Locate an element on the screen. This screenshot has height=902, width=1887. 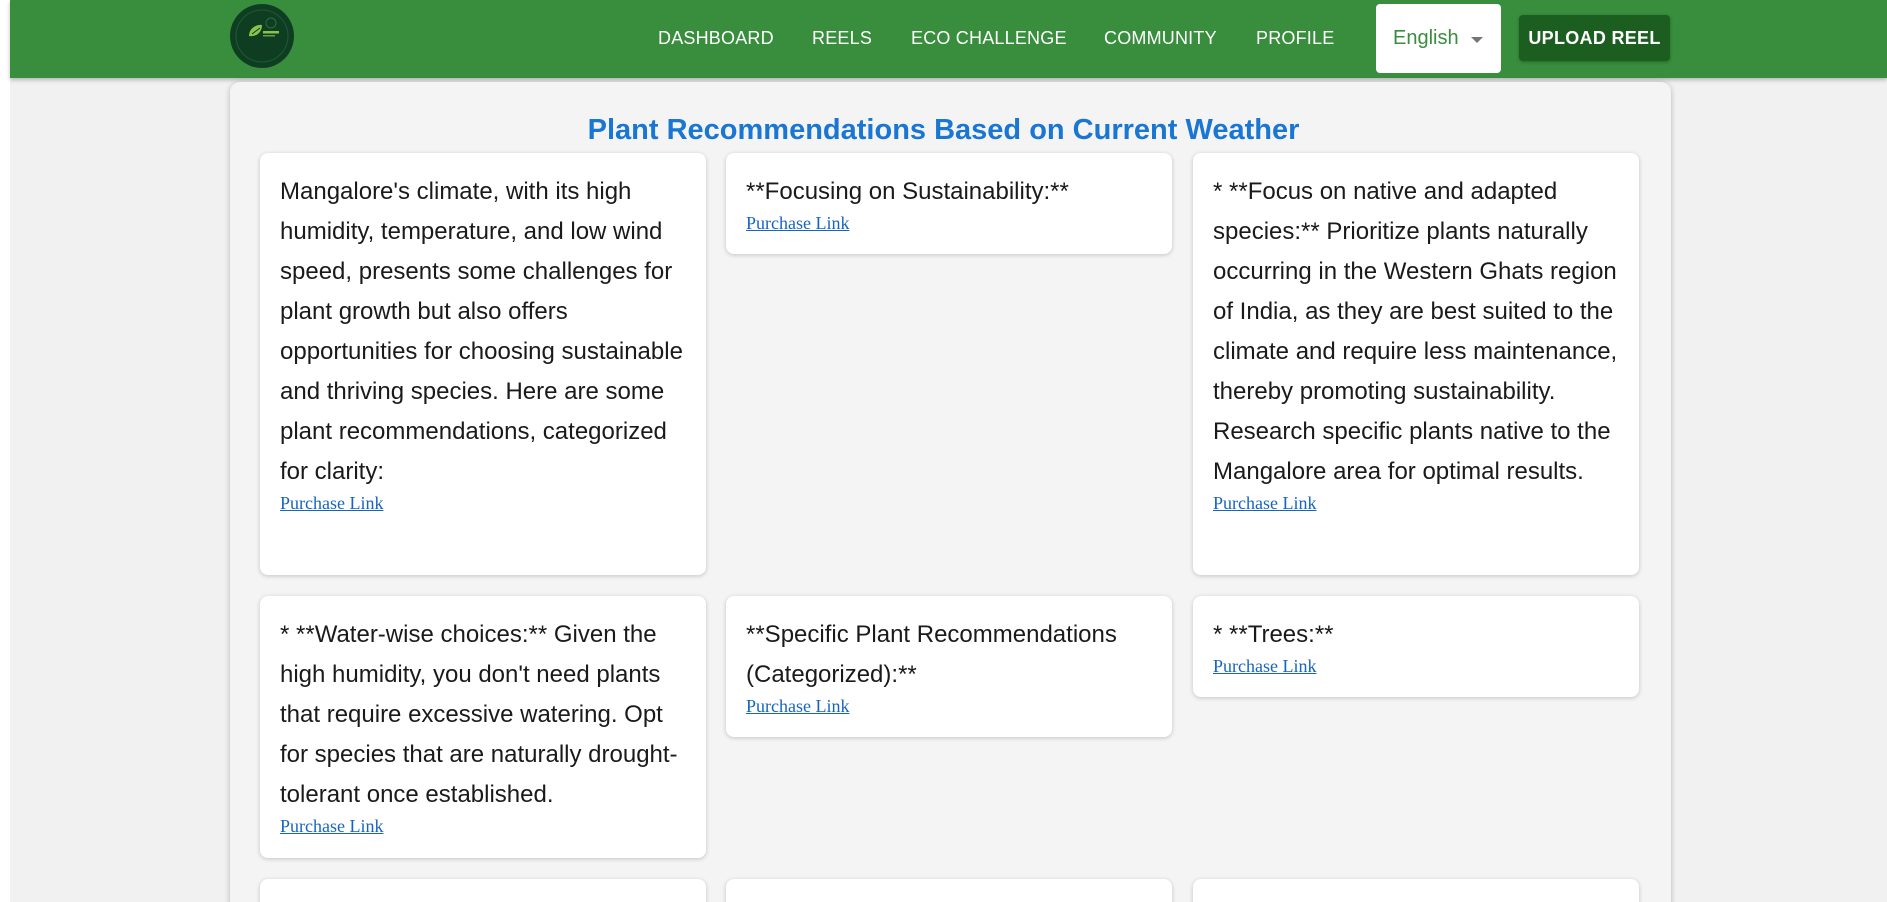
nav-community: COMMUNITY is located at coordinates (1160, 38).